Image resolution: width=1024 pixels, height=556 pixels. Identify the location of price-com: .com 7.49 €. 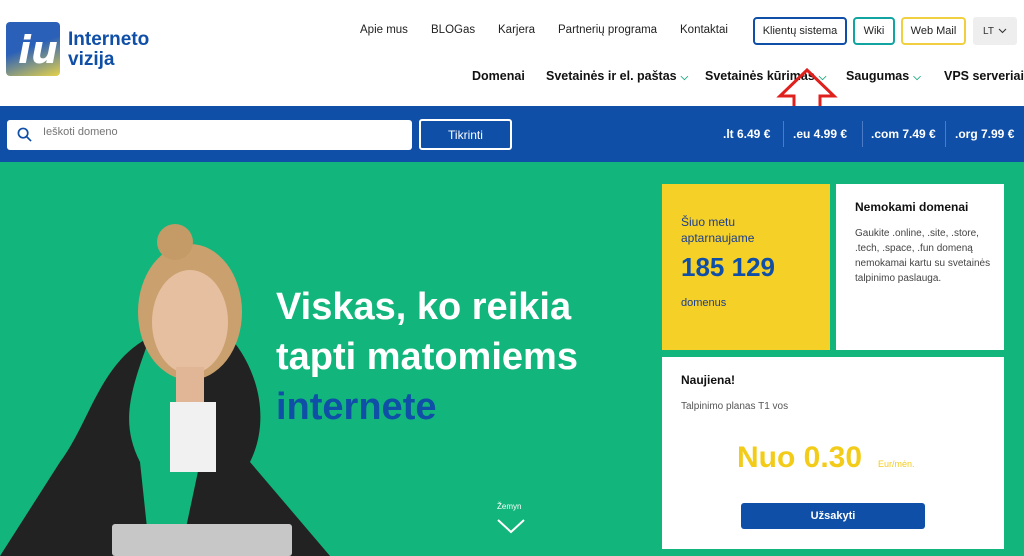
(903, 134).